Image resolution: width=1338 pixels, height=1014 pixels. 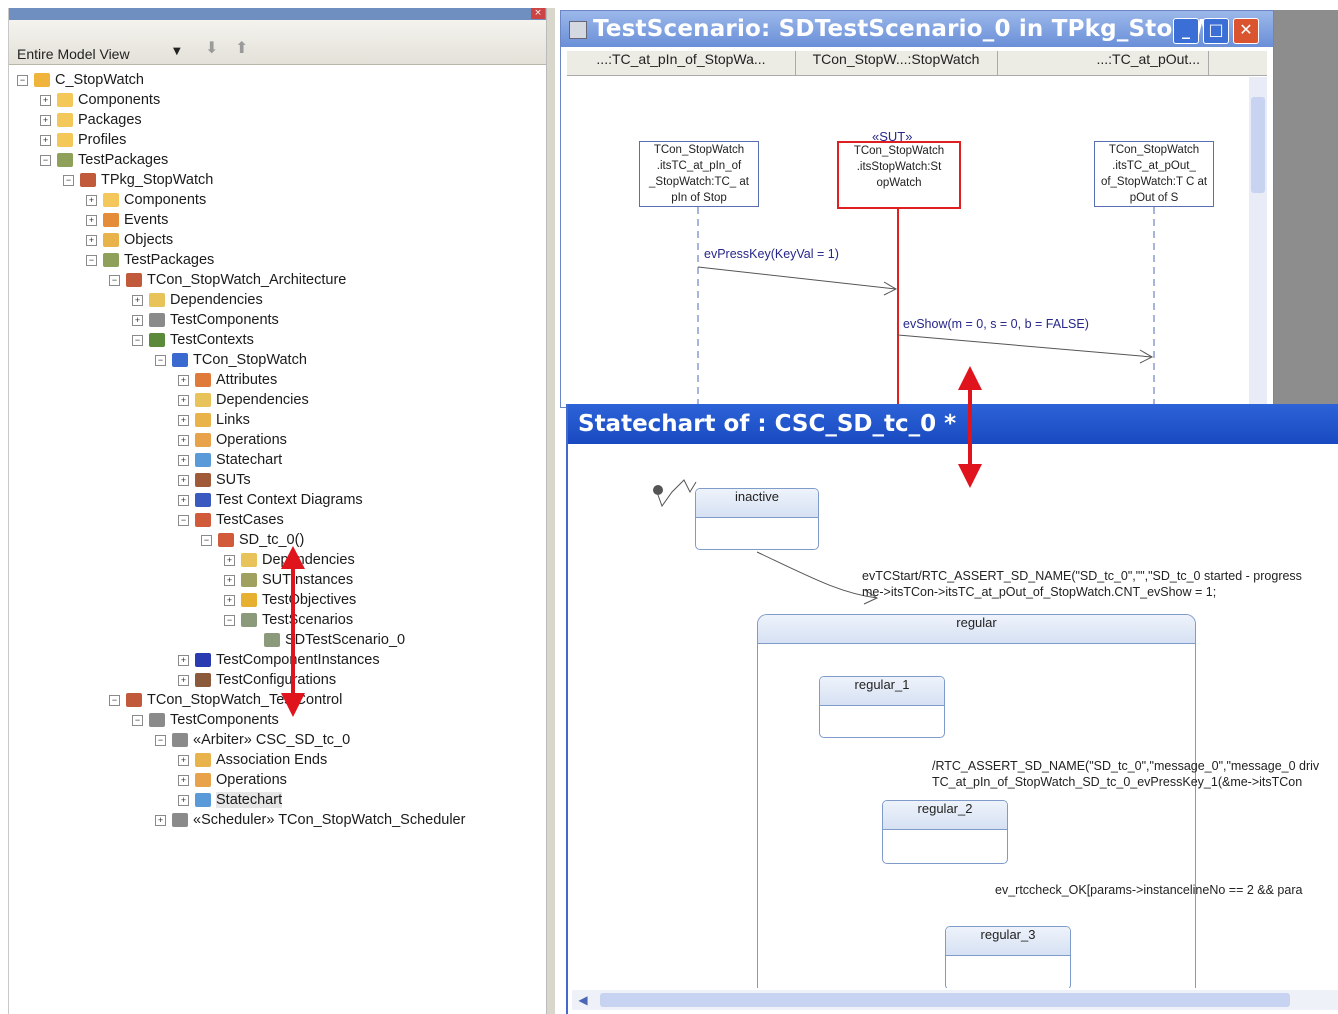 What do you see at coordinates (771, 254) in the screenshot?
I see `message-label-1: evPressKey(KeyVal = 1)` at bounding box center [771, 254].